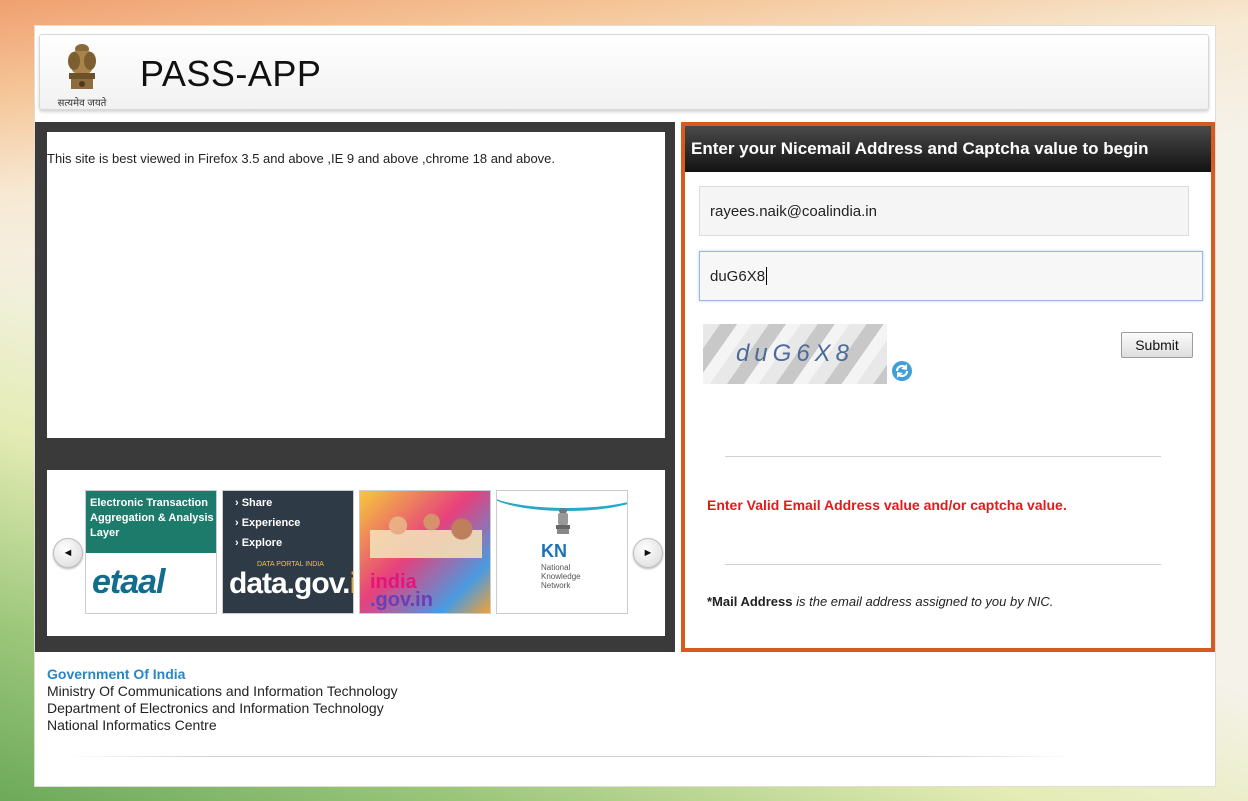 The height and width of the screenshot is (801, 1248). I want to click on datagov-logo: data.gov.in, so click(291, 584).